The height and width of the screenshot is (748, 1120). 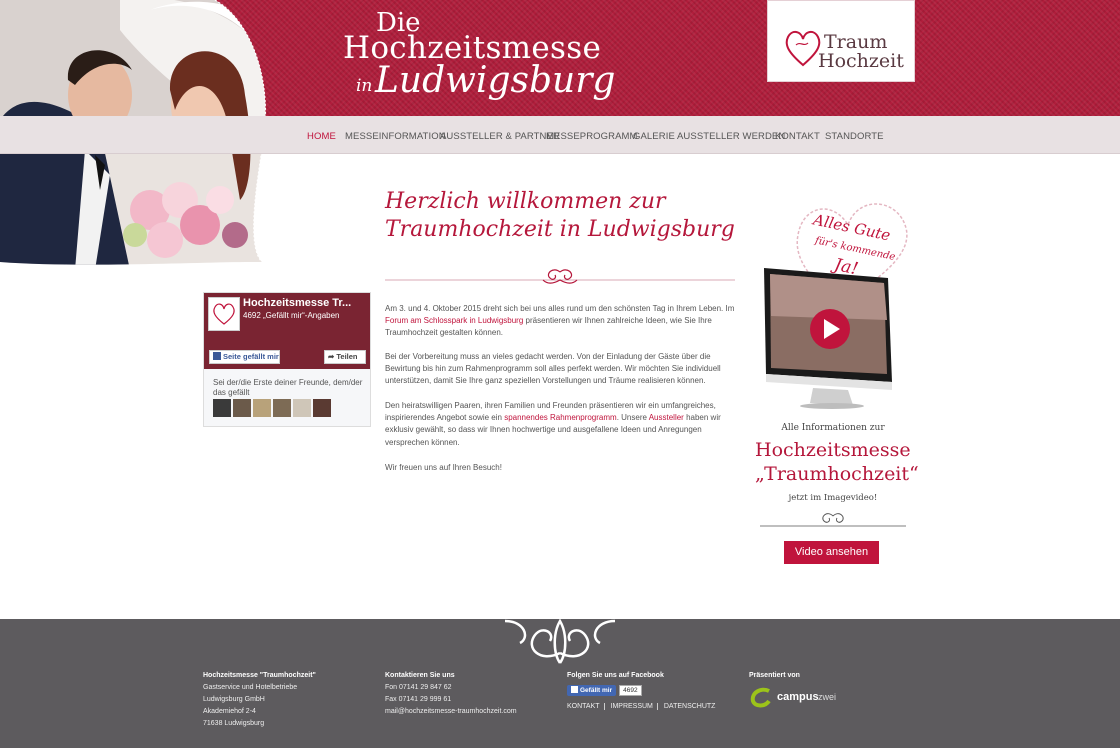 What do you see at coordinates (234, 723) in the screenshot?
I see `footer-address-line: 71638 Ludwigsburg` at bounding box center [234, 723].